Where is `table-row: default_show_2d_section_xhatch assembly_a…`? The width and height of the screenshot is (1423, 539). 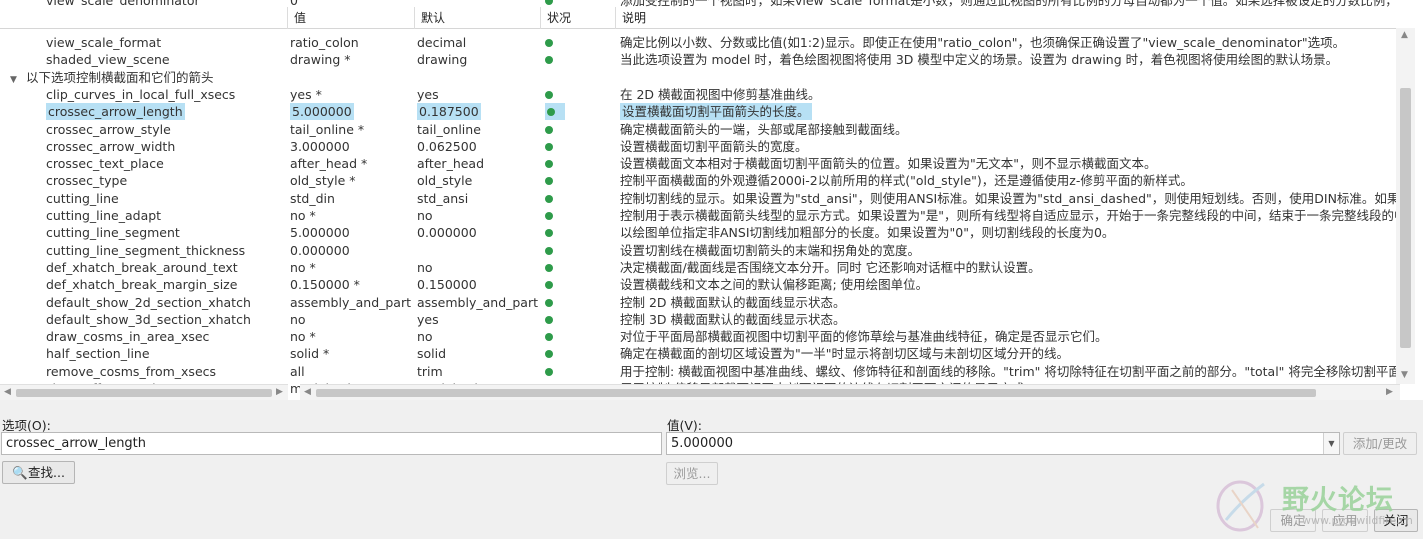
table-row: default_show_2d_section_xhatch assembly_a… is located at coordinates (698, 302).